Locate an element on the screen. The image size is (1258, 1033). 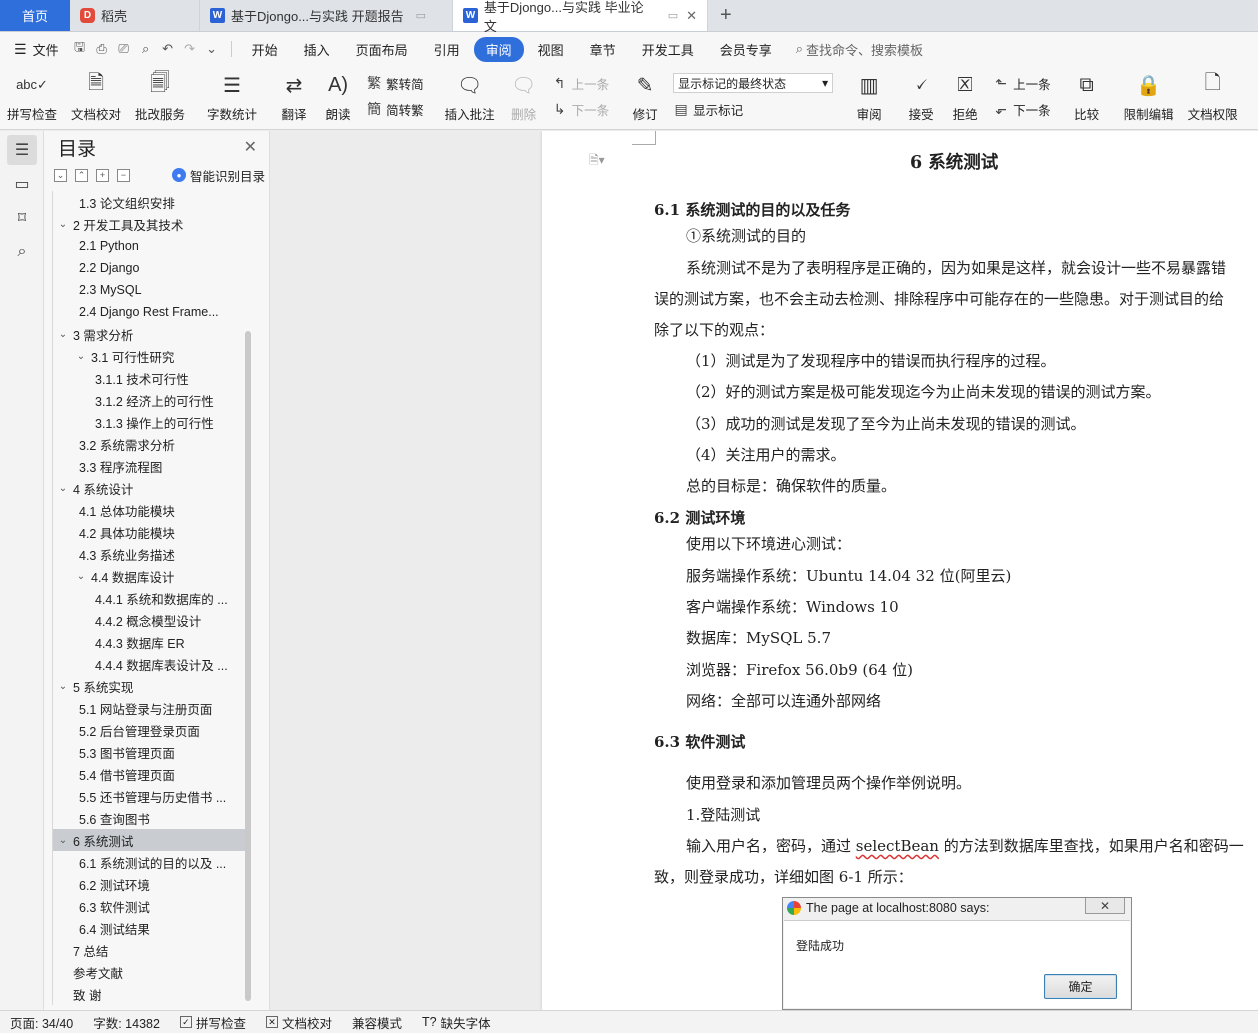
nav-pane-icon: ▭ is located at coordinates (22, 184).